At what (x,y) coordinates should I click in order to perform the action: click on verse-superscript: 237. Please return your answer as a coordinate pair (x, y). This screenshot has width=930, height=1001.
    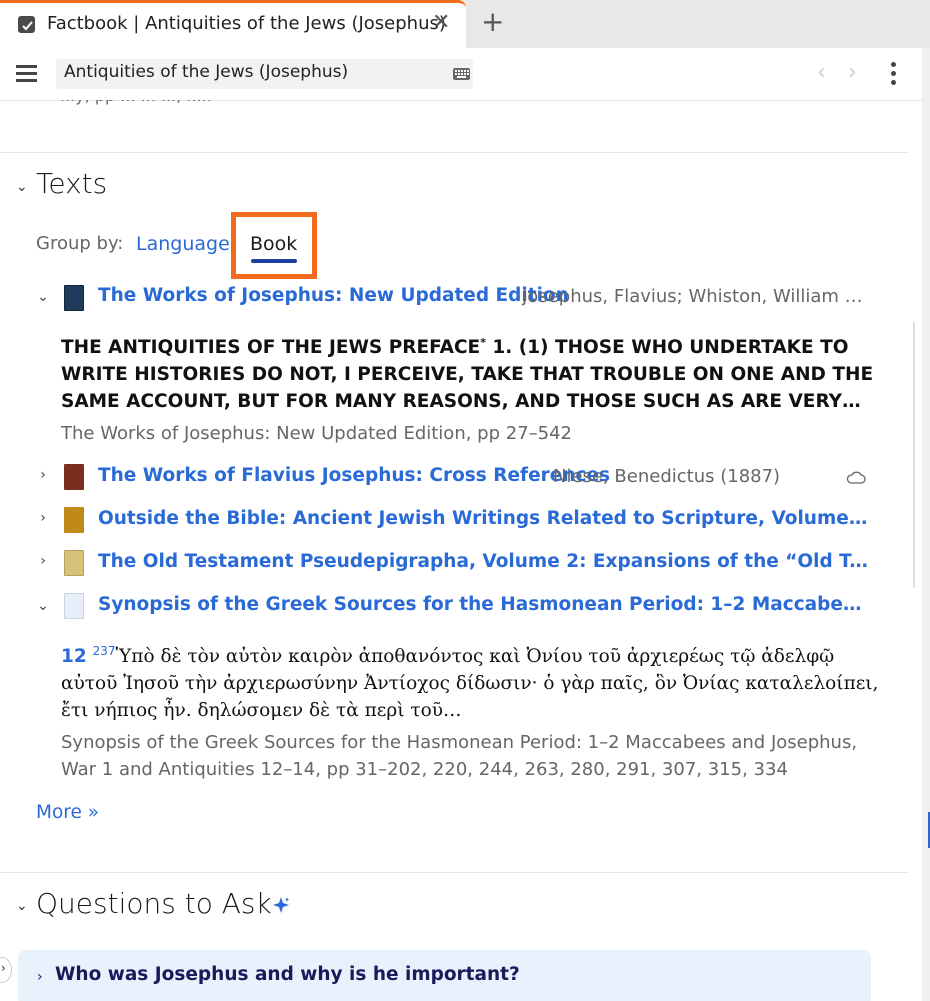
    Looking at the image, I should click on (104, 651).